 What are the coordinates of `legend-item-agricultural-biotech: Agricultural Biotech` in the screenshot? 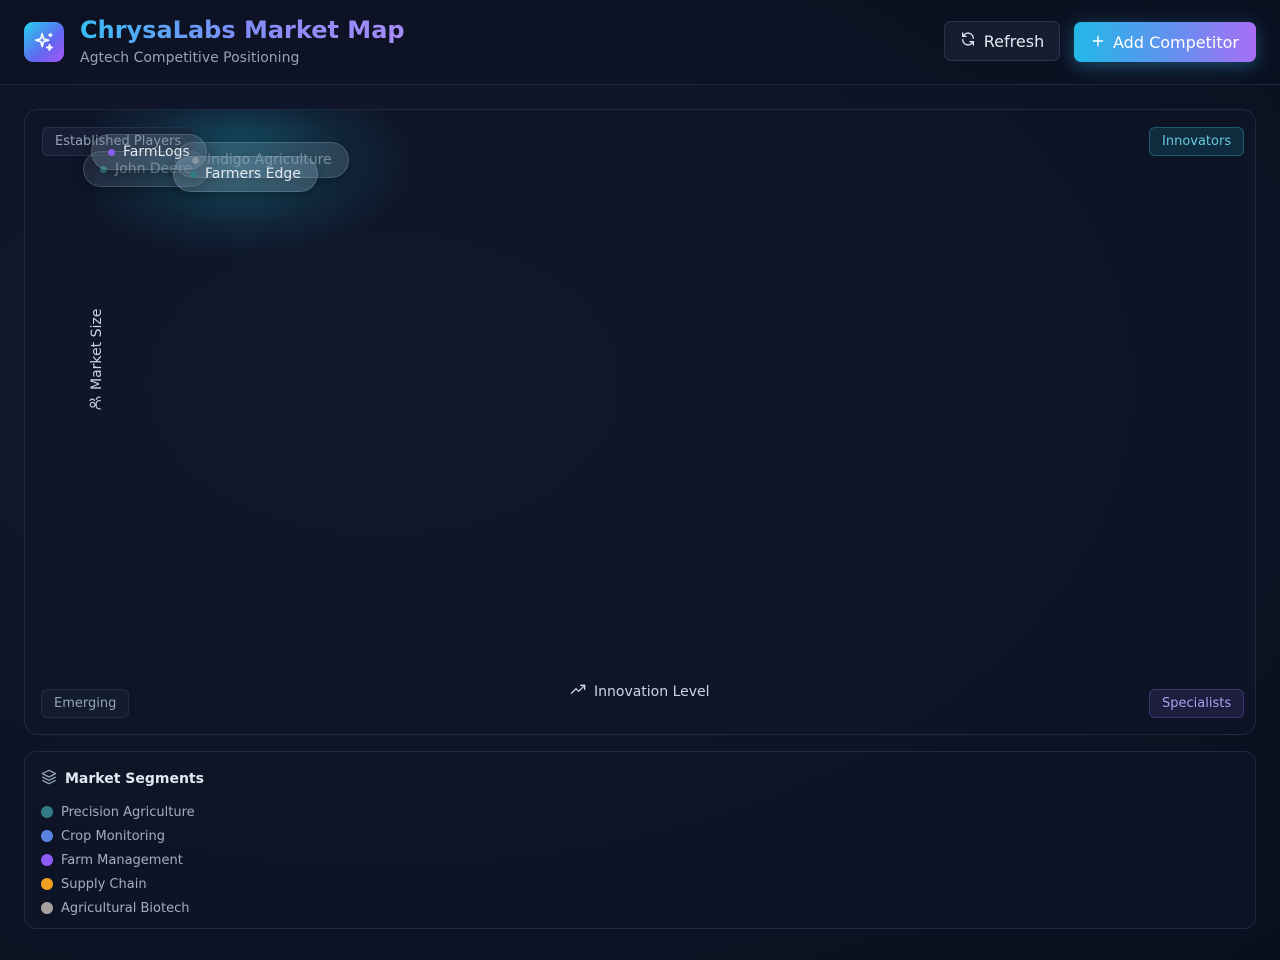 It's located at (118, 908).